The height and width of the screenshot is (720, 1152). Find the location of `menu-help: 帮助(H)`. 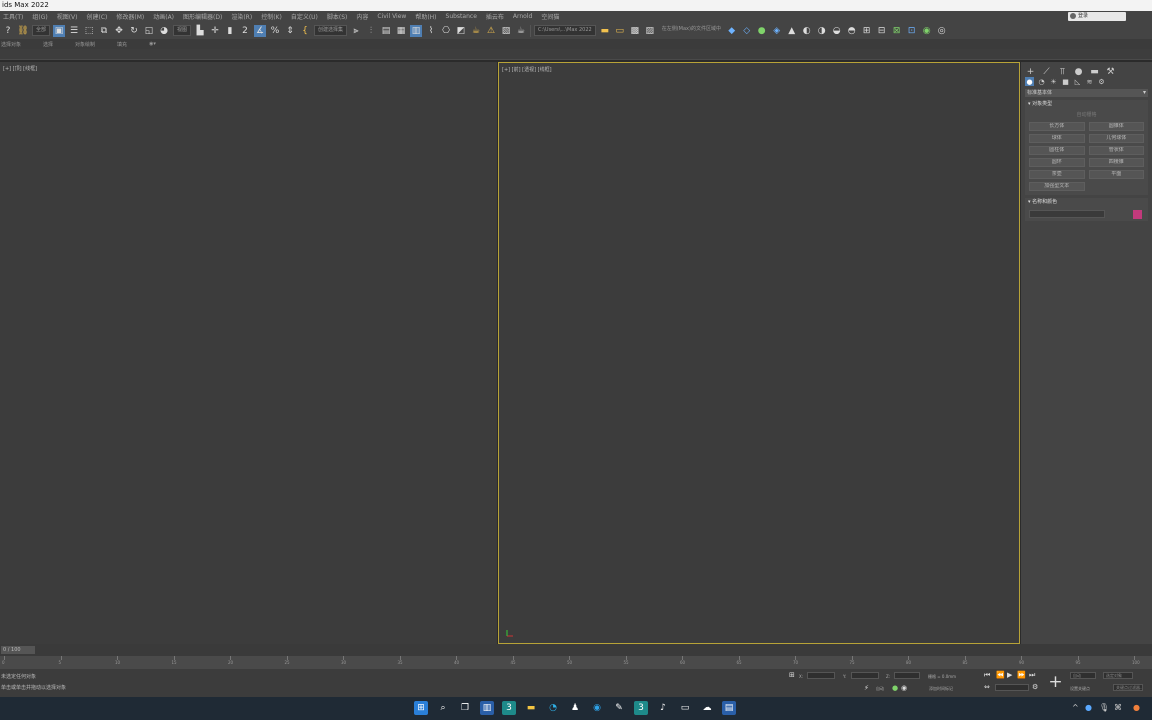

menu-help: 帮助(H) is located at coordinates (425, 16).